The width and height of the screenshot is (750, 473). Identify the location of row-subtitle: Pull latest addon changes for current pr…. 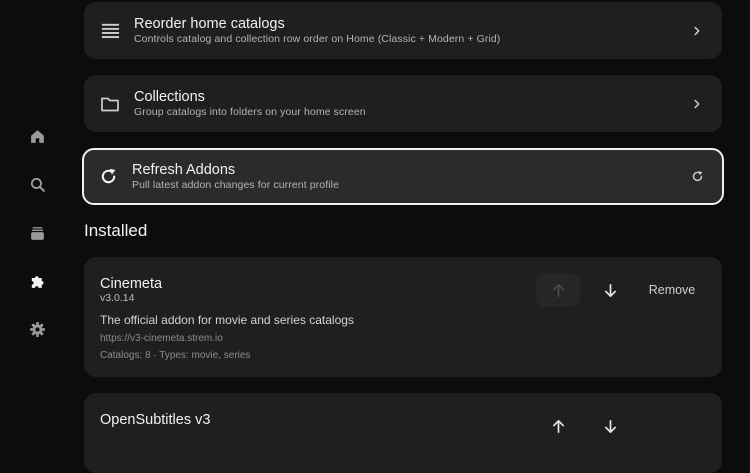
(236, 185).